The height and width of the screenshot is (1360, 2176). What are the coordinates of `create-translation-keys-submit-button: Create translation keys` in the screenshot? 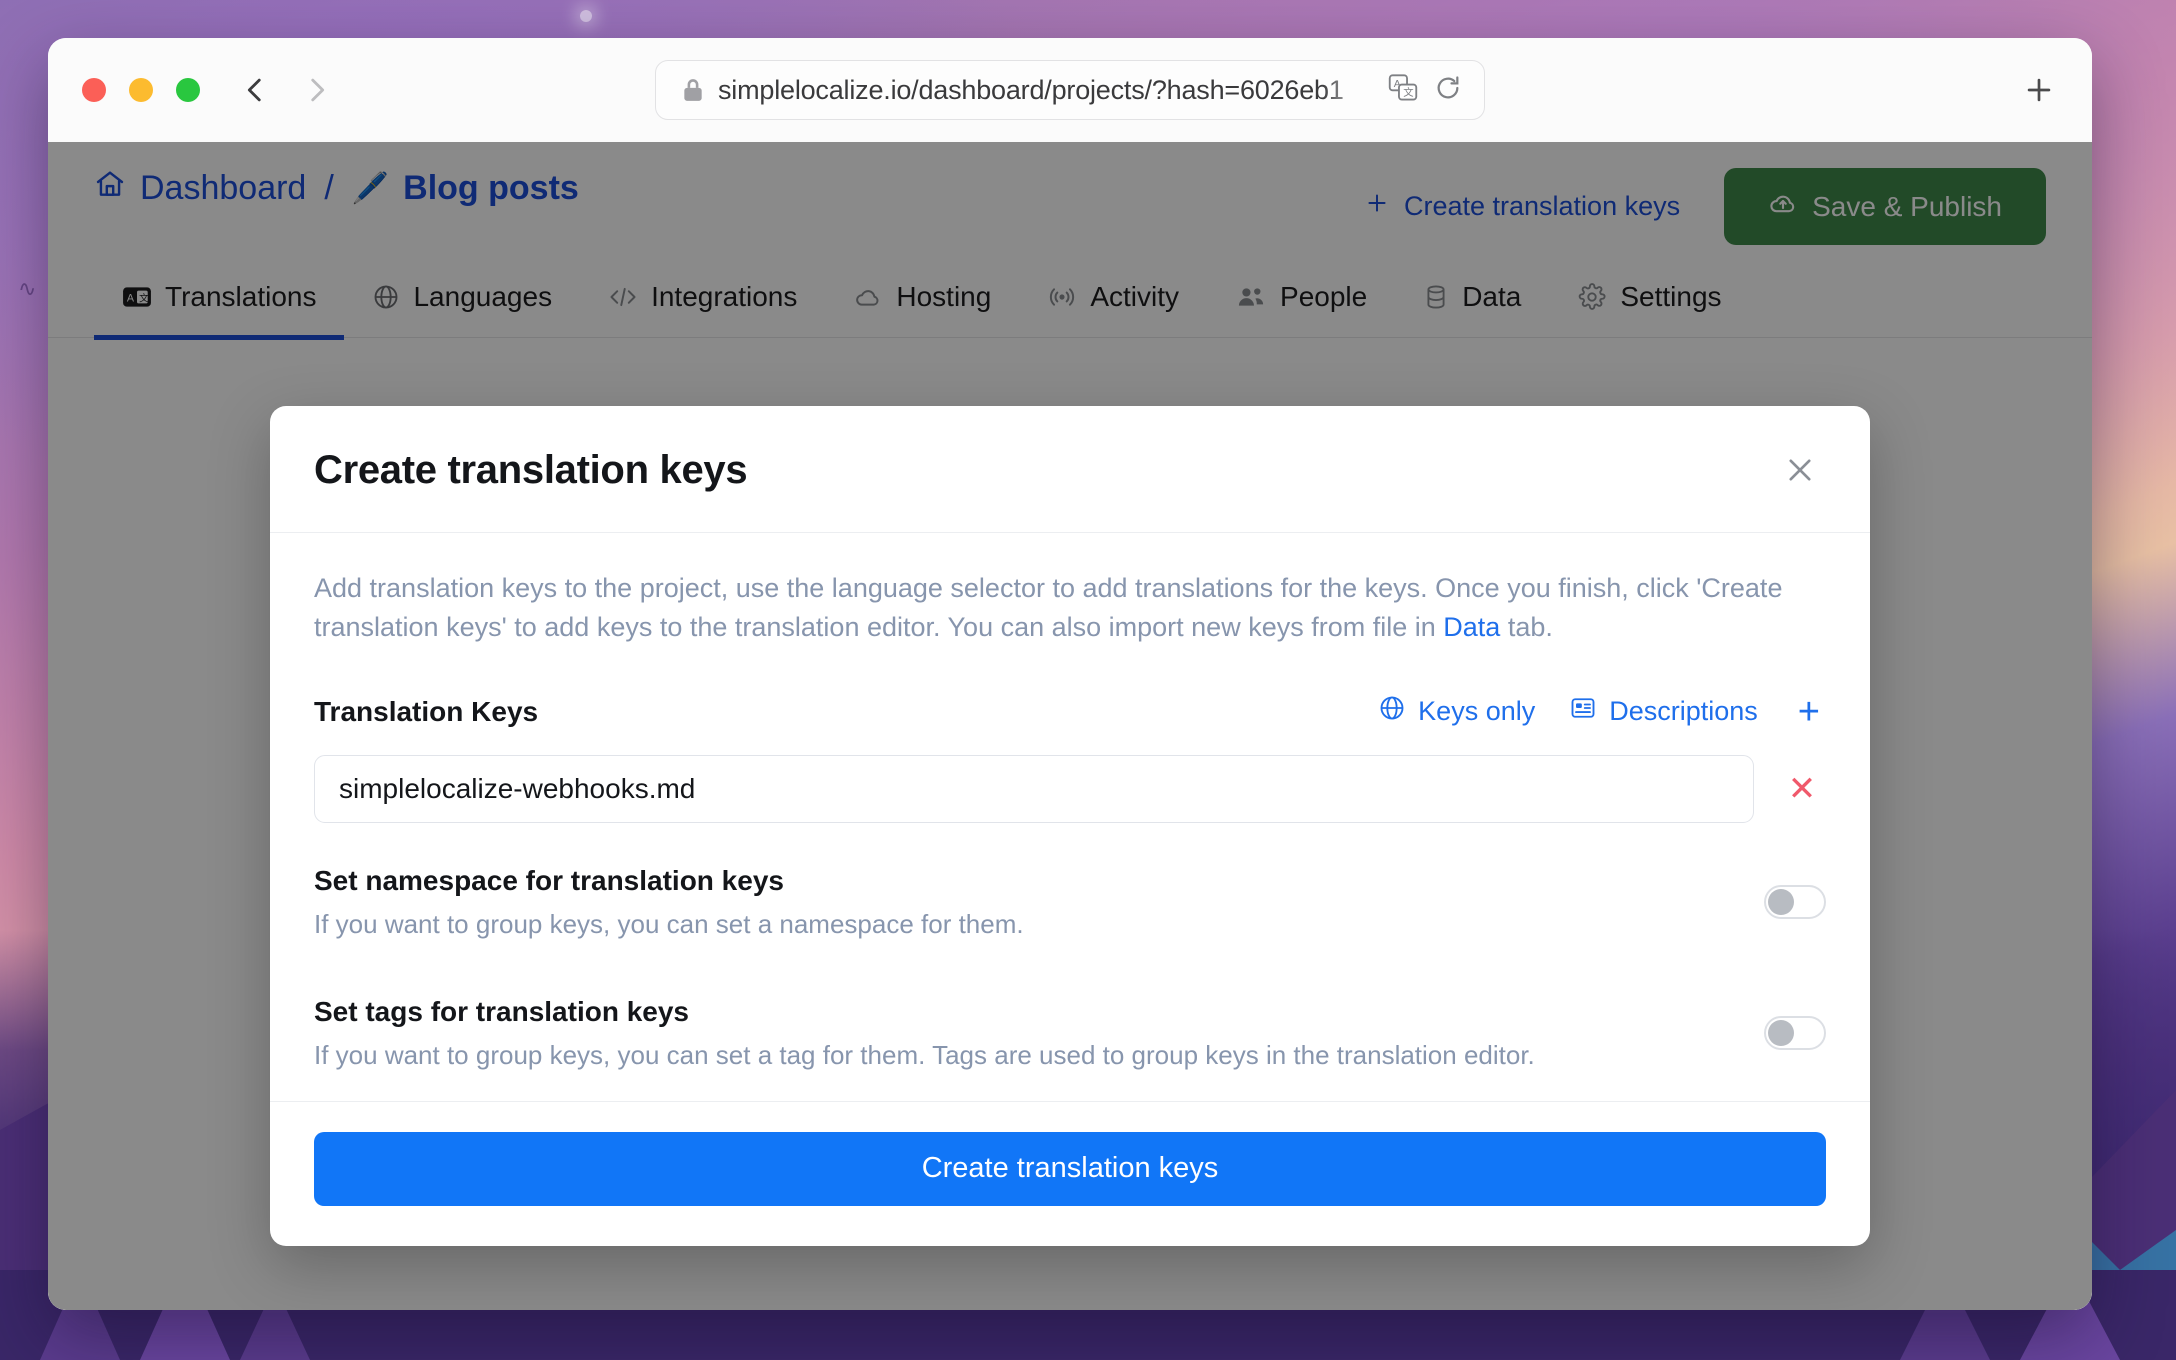 It's located at (1070, 1168).